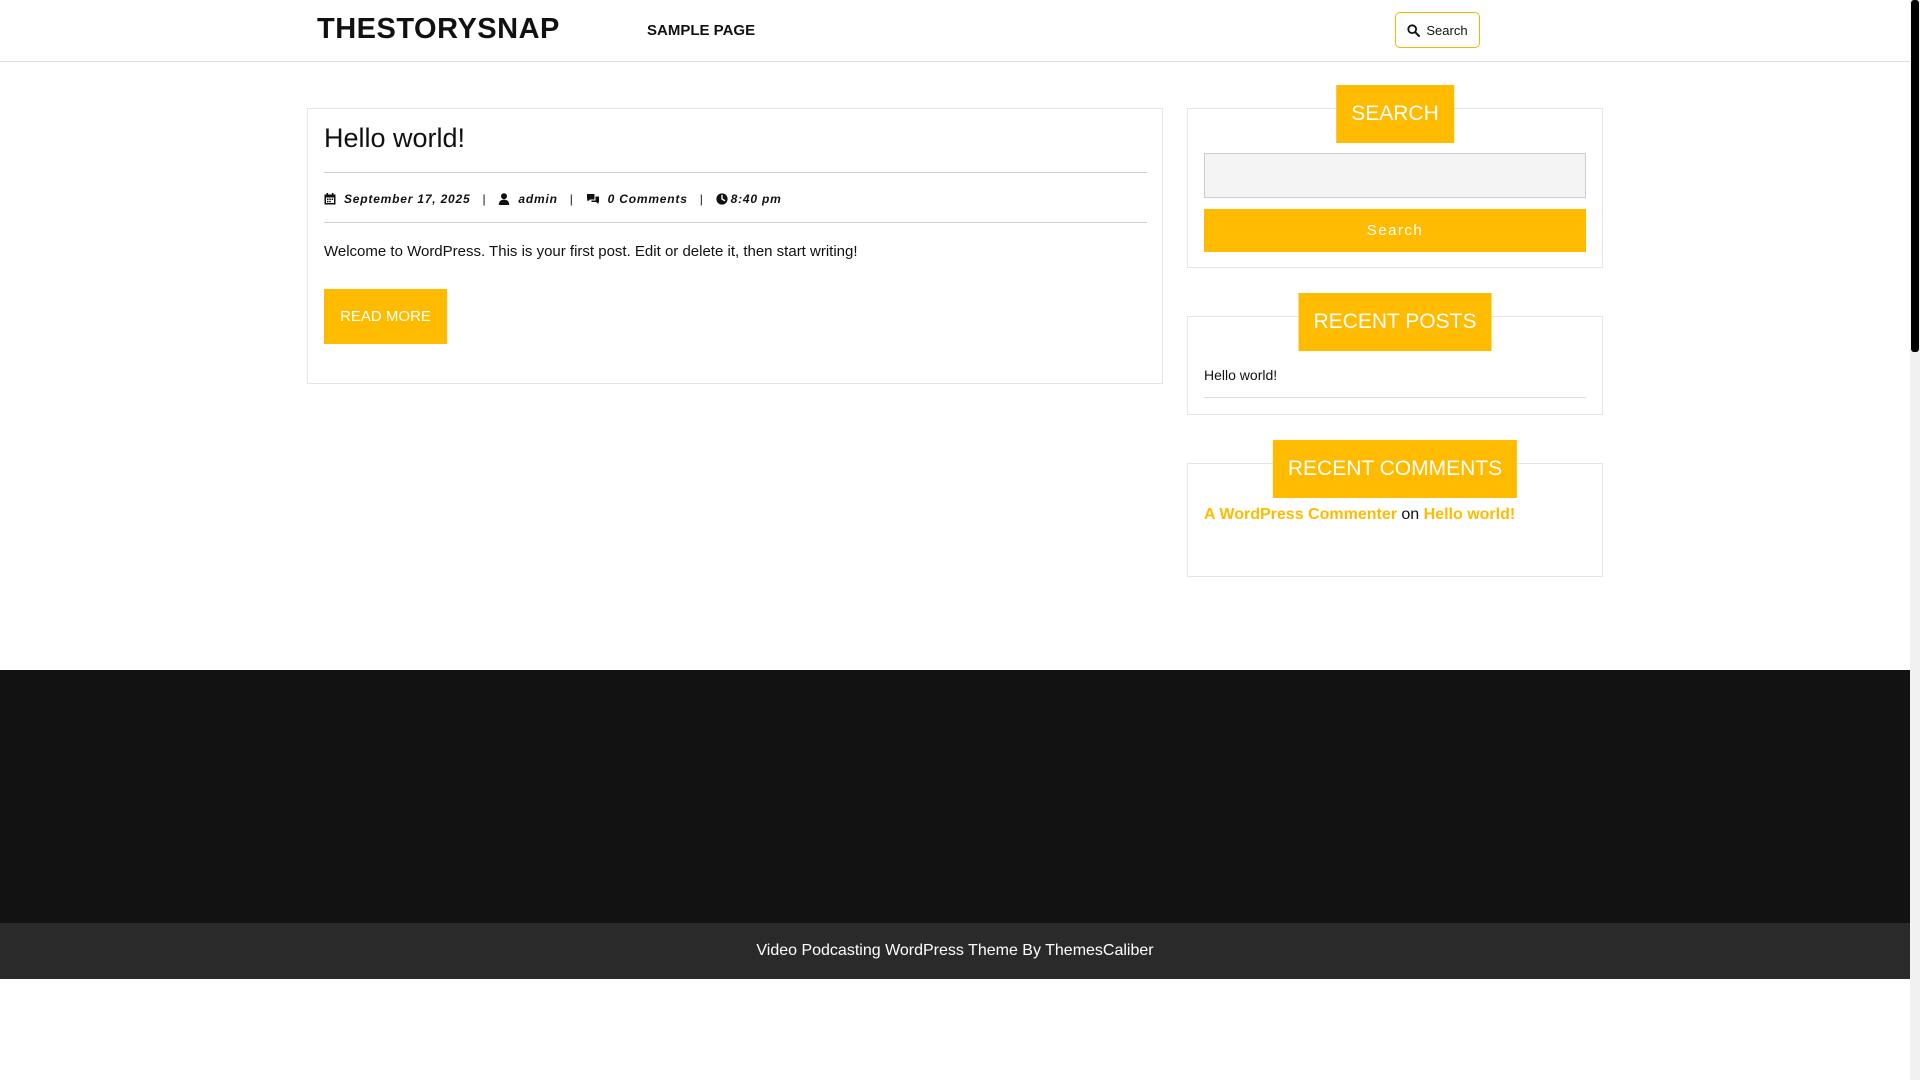  I want to click on recent-posts-widget: RECENT POSTS Hello world!, so click(1395, 354).